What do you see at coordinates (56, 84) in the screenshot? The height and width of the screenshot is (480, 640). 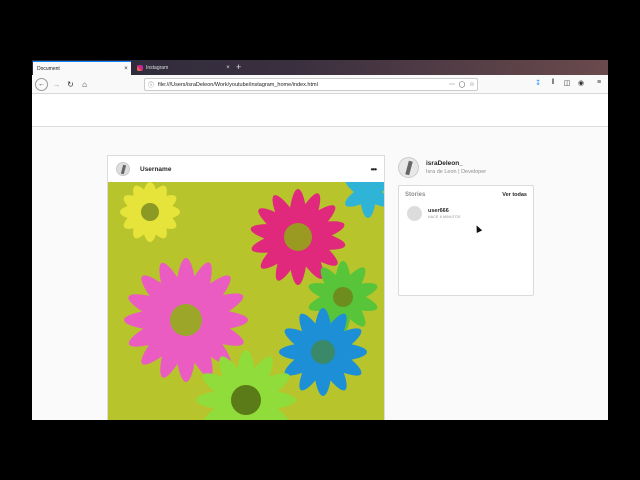 I see `forward-icon: →` at bounding box center [56, 84].